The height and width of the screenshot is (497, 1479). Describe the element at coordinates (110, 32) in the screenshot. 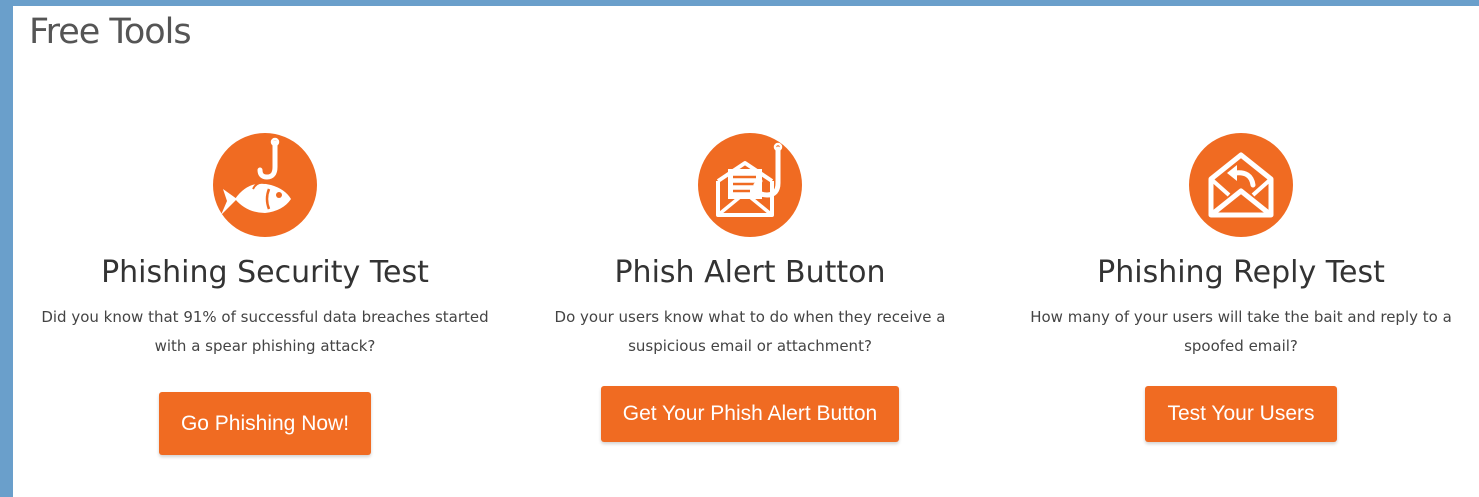

I see `section-title: Free Tools` at that location.